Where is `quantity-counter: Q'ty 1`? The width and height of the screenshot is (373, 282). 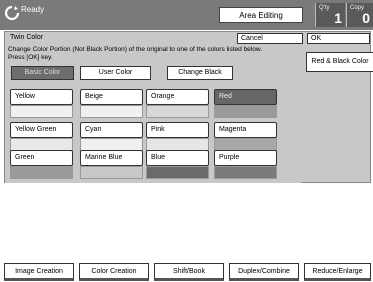
quantity-counter: Q'ty 1 is located at coordinates (330, 15).